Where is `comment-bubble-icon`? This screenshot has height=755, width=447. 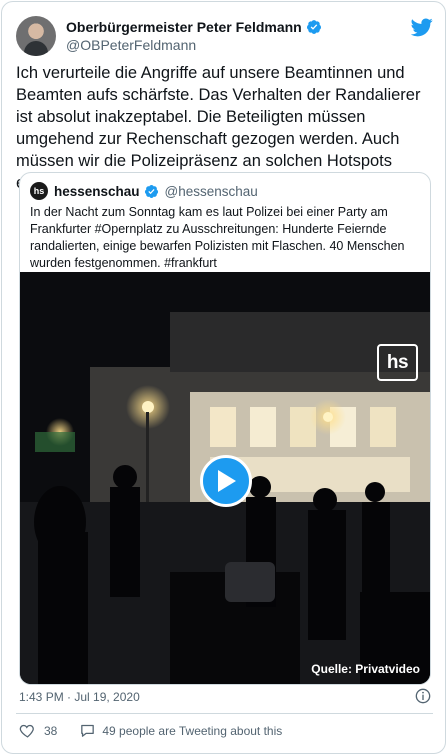
comment-bubble-icon is located at coordinates (87, 730).